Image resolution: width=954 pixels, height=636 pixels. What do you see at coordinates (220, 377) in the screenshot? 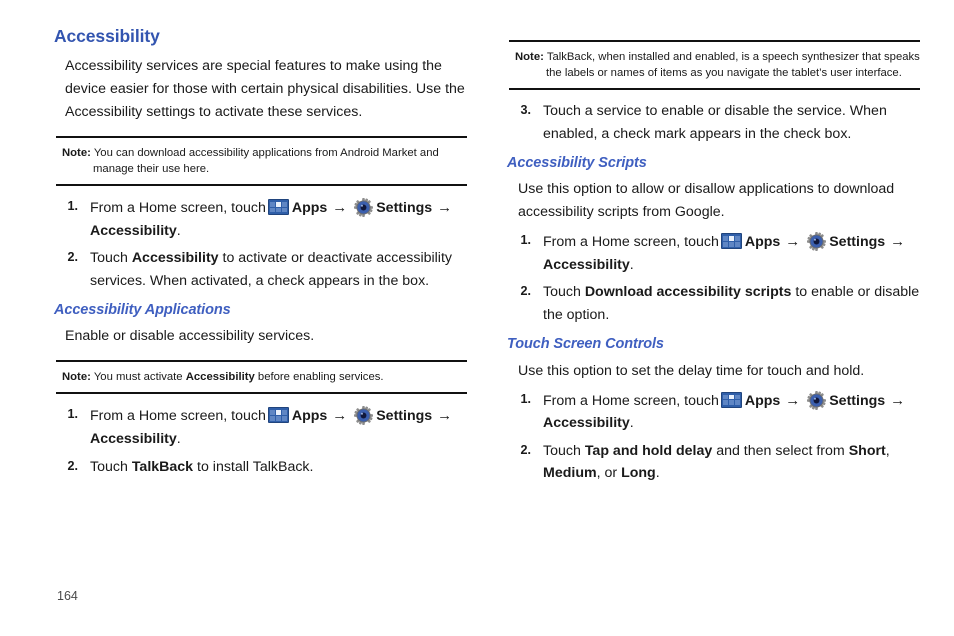
I see `note-text-bold: Accessibility` at bounding box center [220, 377].